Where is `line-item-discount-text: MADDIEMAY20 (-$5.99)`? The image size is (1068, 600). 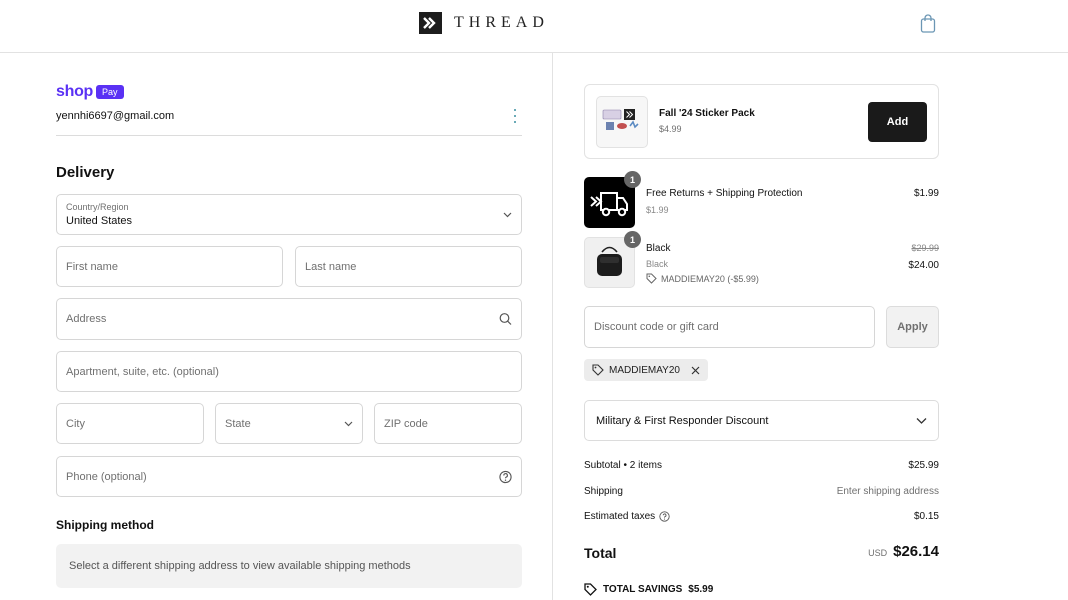 line-item-discount-text: MADDIEMAY20 (-$5.99) is located at coordinates (710, 278).